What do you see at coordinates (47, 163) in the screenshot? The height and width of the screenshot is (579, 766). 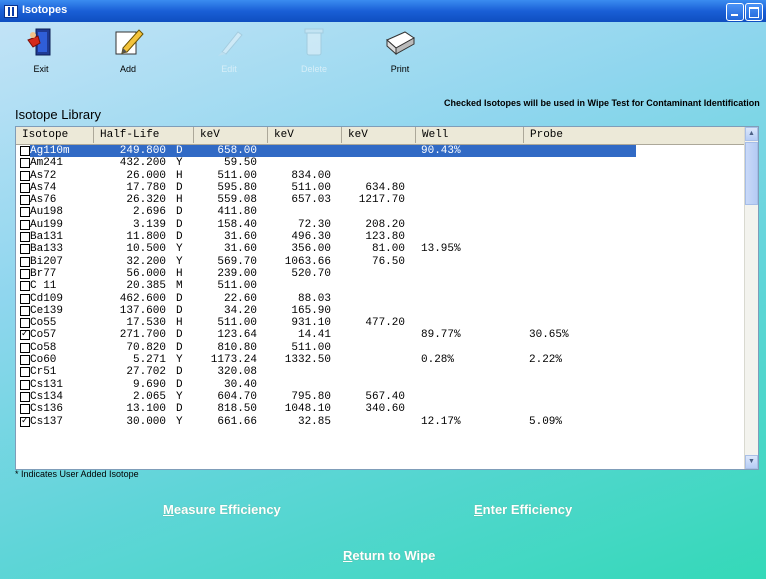 I see `cell-isotope: Am241` at bounding box center [47, 163].